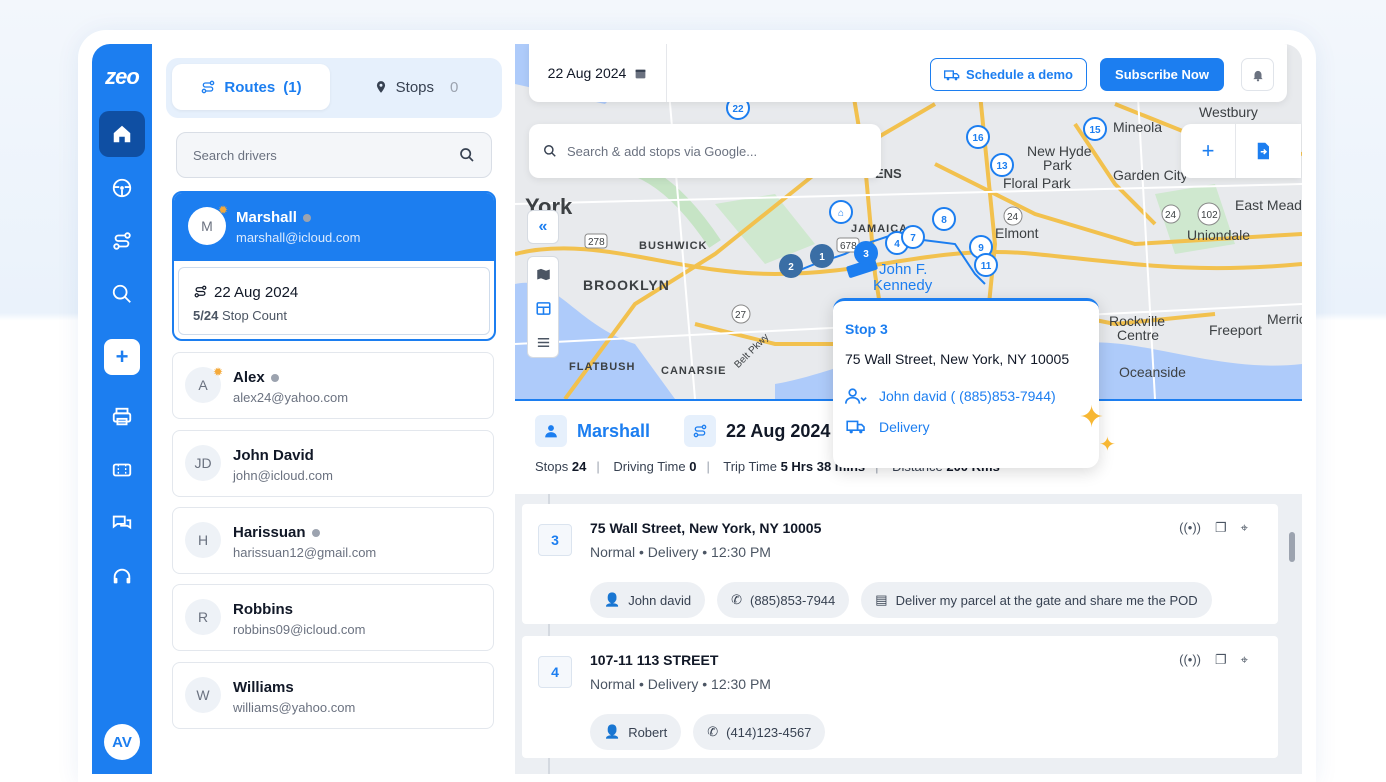 This screenshot has width=1386, height=782. I want to click on add-button: +, so click(122, 357).